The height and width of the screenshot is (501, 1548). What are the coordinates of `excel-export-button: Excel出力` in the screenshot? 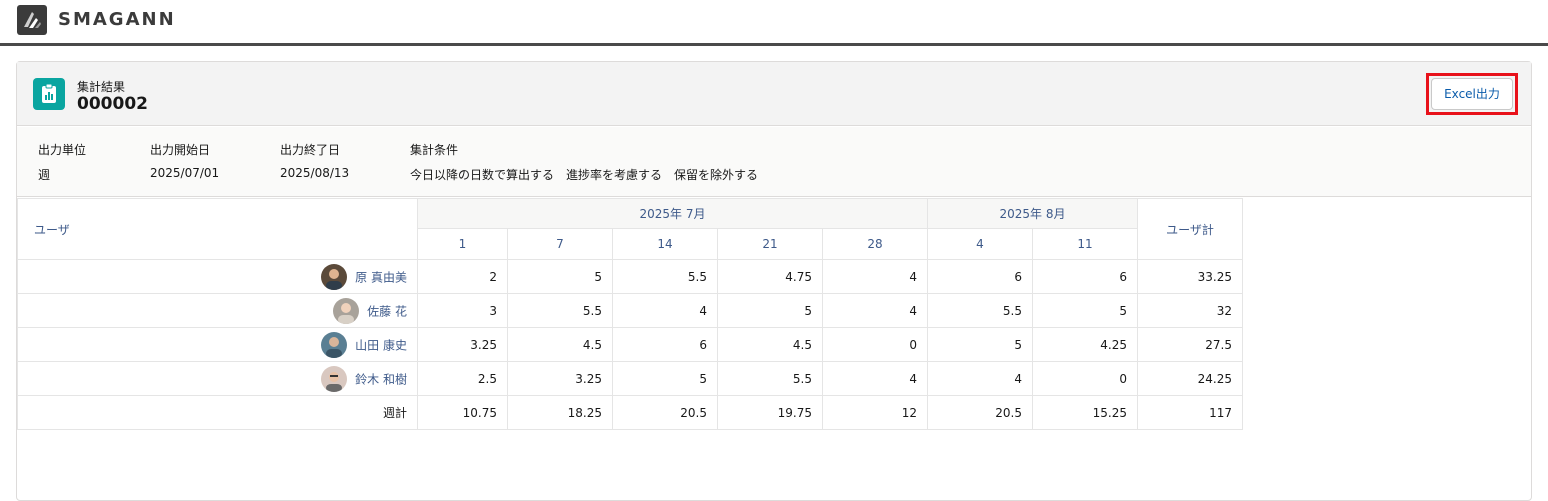 It's located at (1472, 94).